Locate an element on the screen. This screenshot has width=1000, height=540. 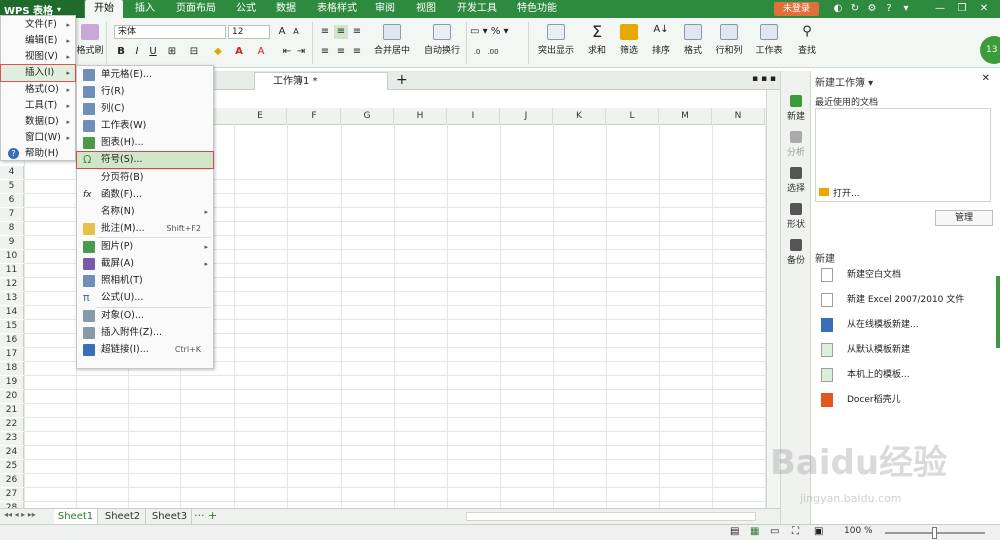
menu-item-6: 数据(D) ▸ is located at coordinates (38, 122).